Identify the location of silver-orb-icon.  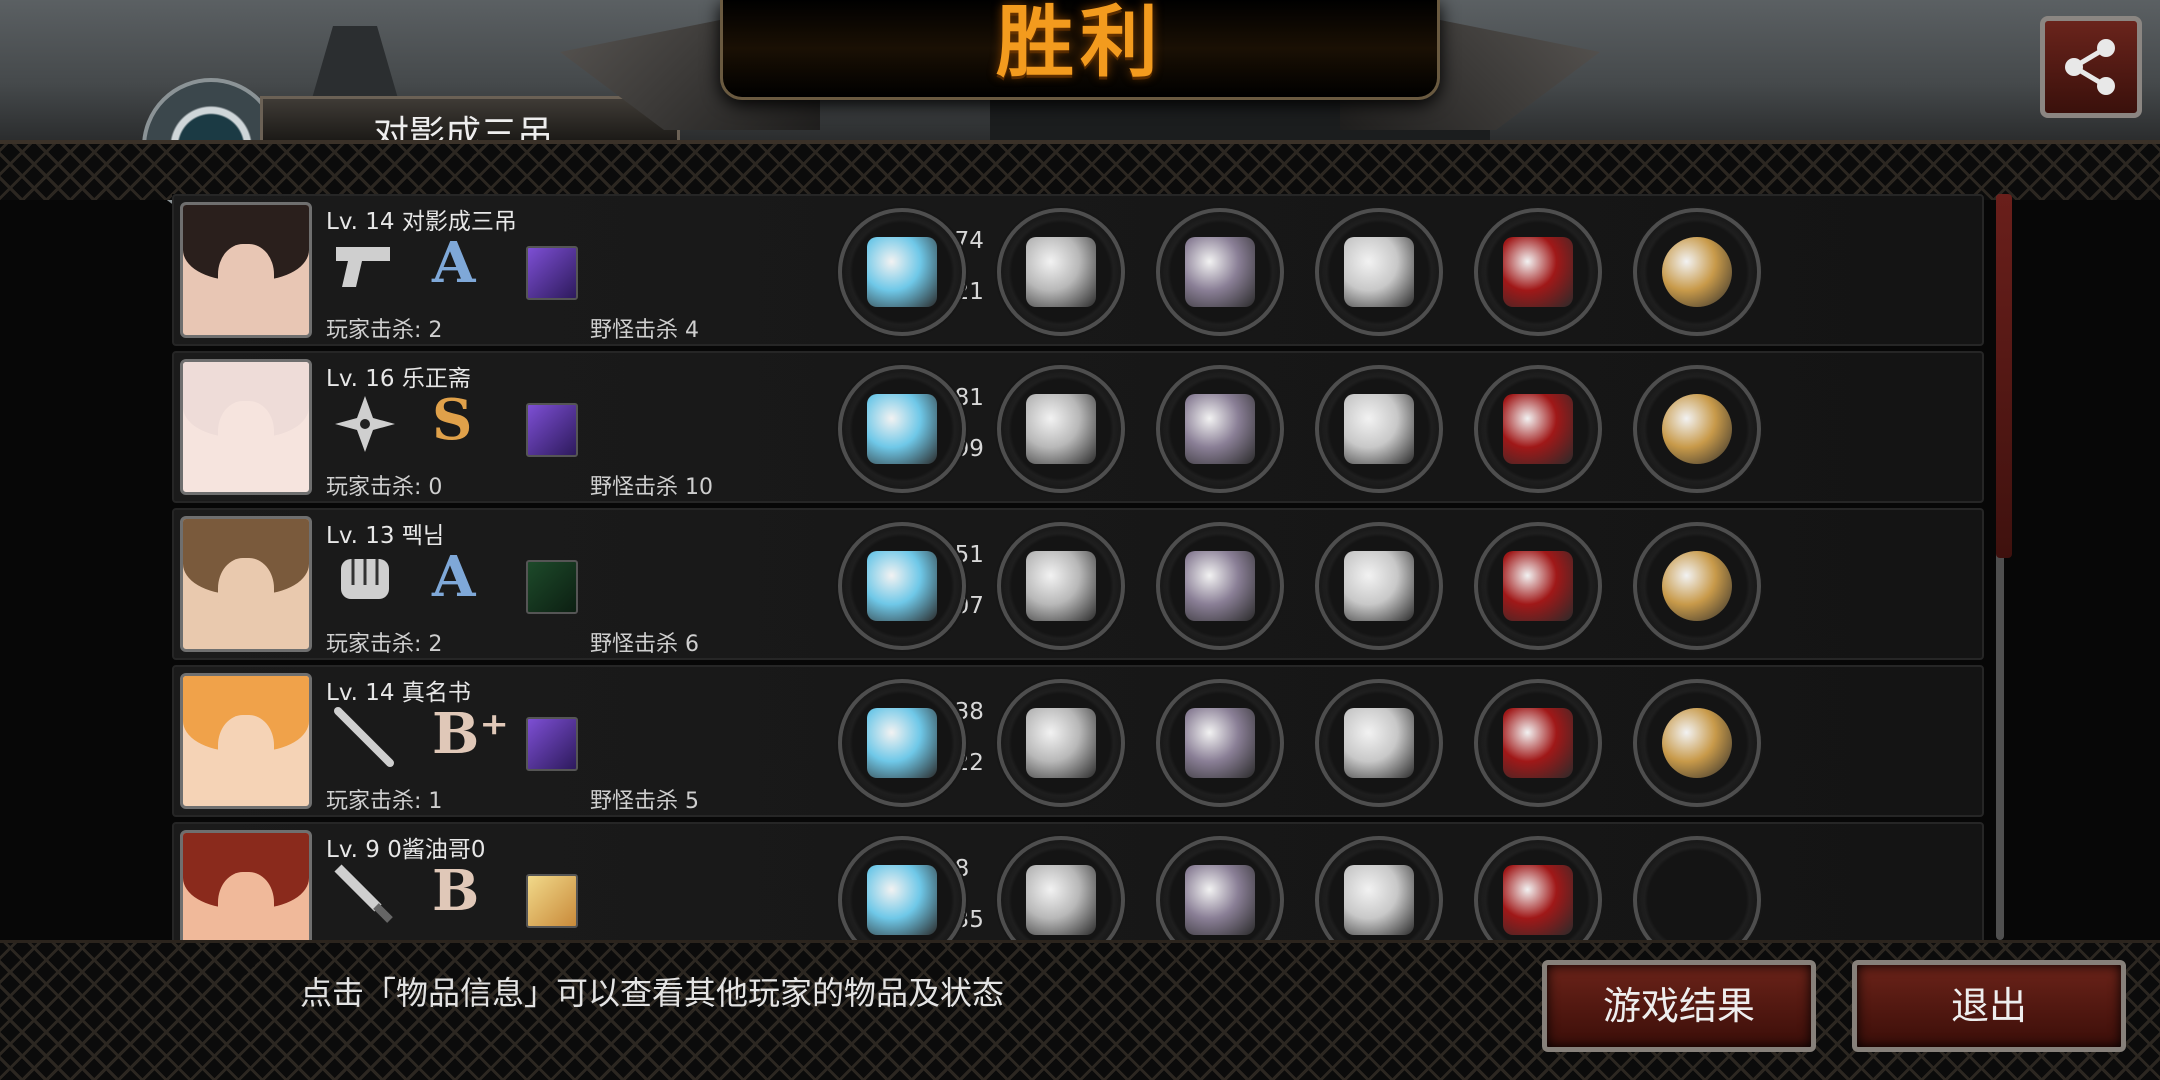
(1697, 743).